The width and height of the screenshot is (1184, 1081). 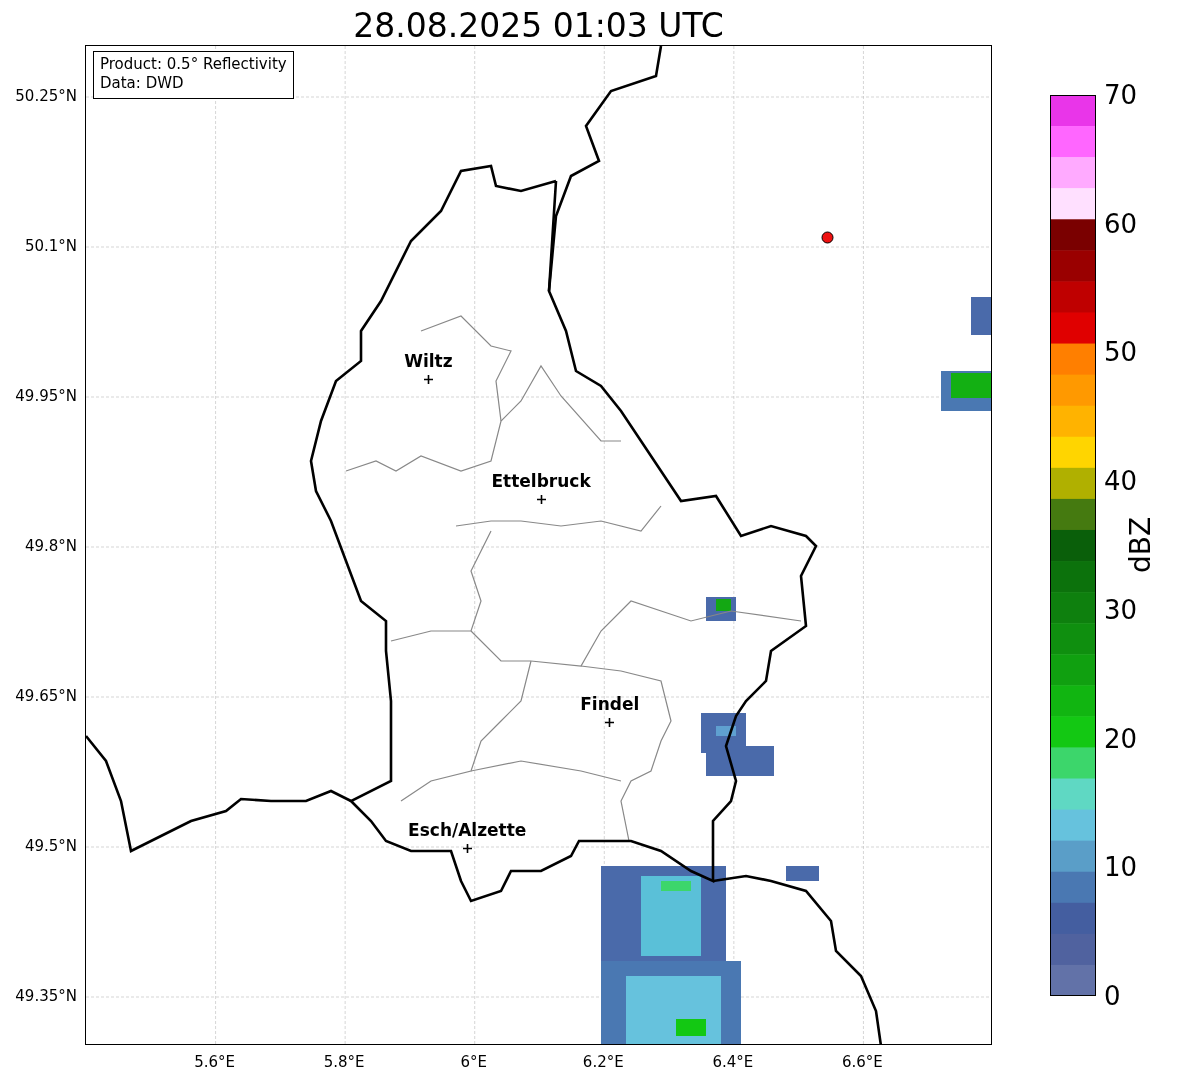 What do you see at coordinates (1121, 481) in the screenshot?
I see `colorbar-tick-label: 40` at bounding box center [1121, 481].